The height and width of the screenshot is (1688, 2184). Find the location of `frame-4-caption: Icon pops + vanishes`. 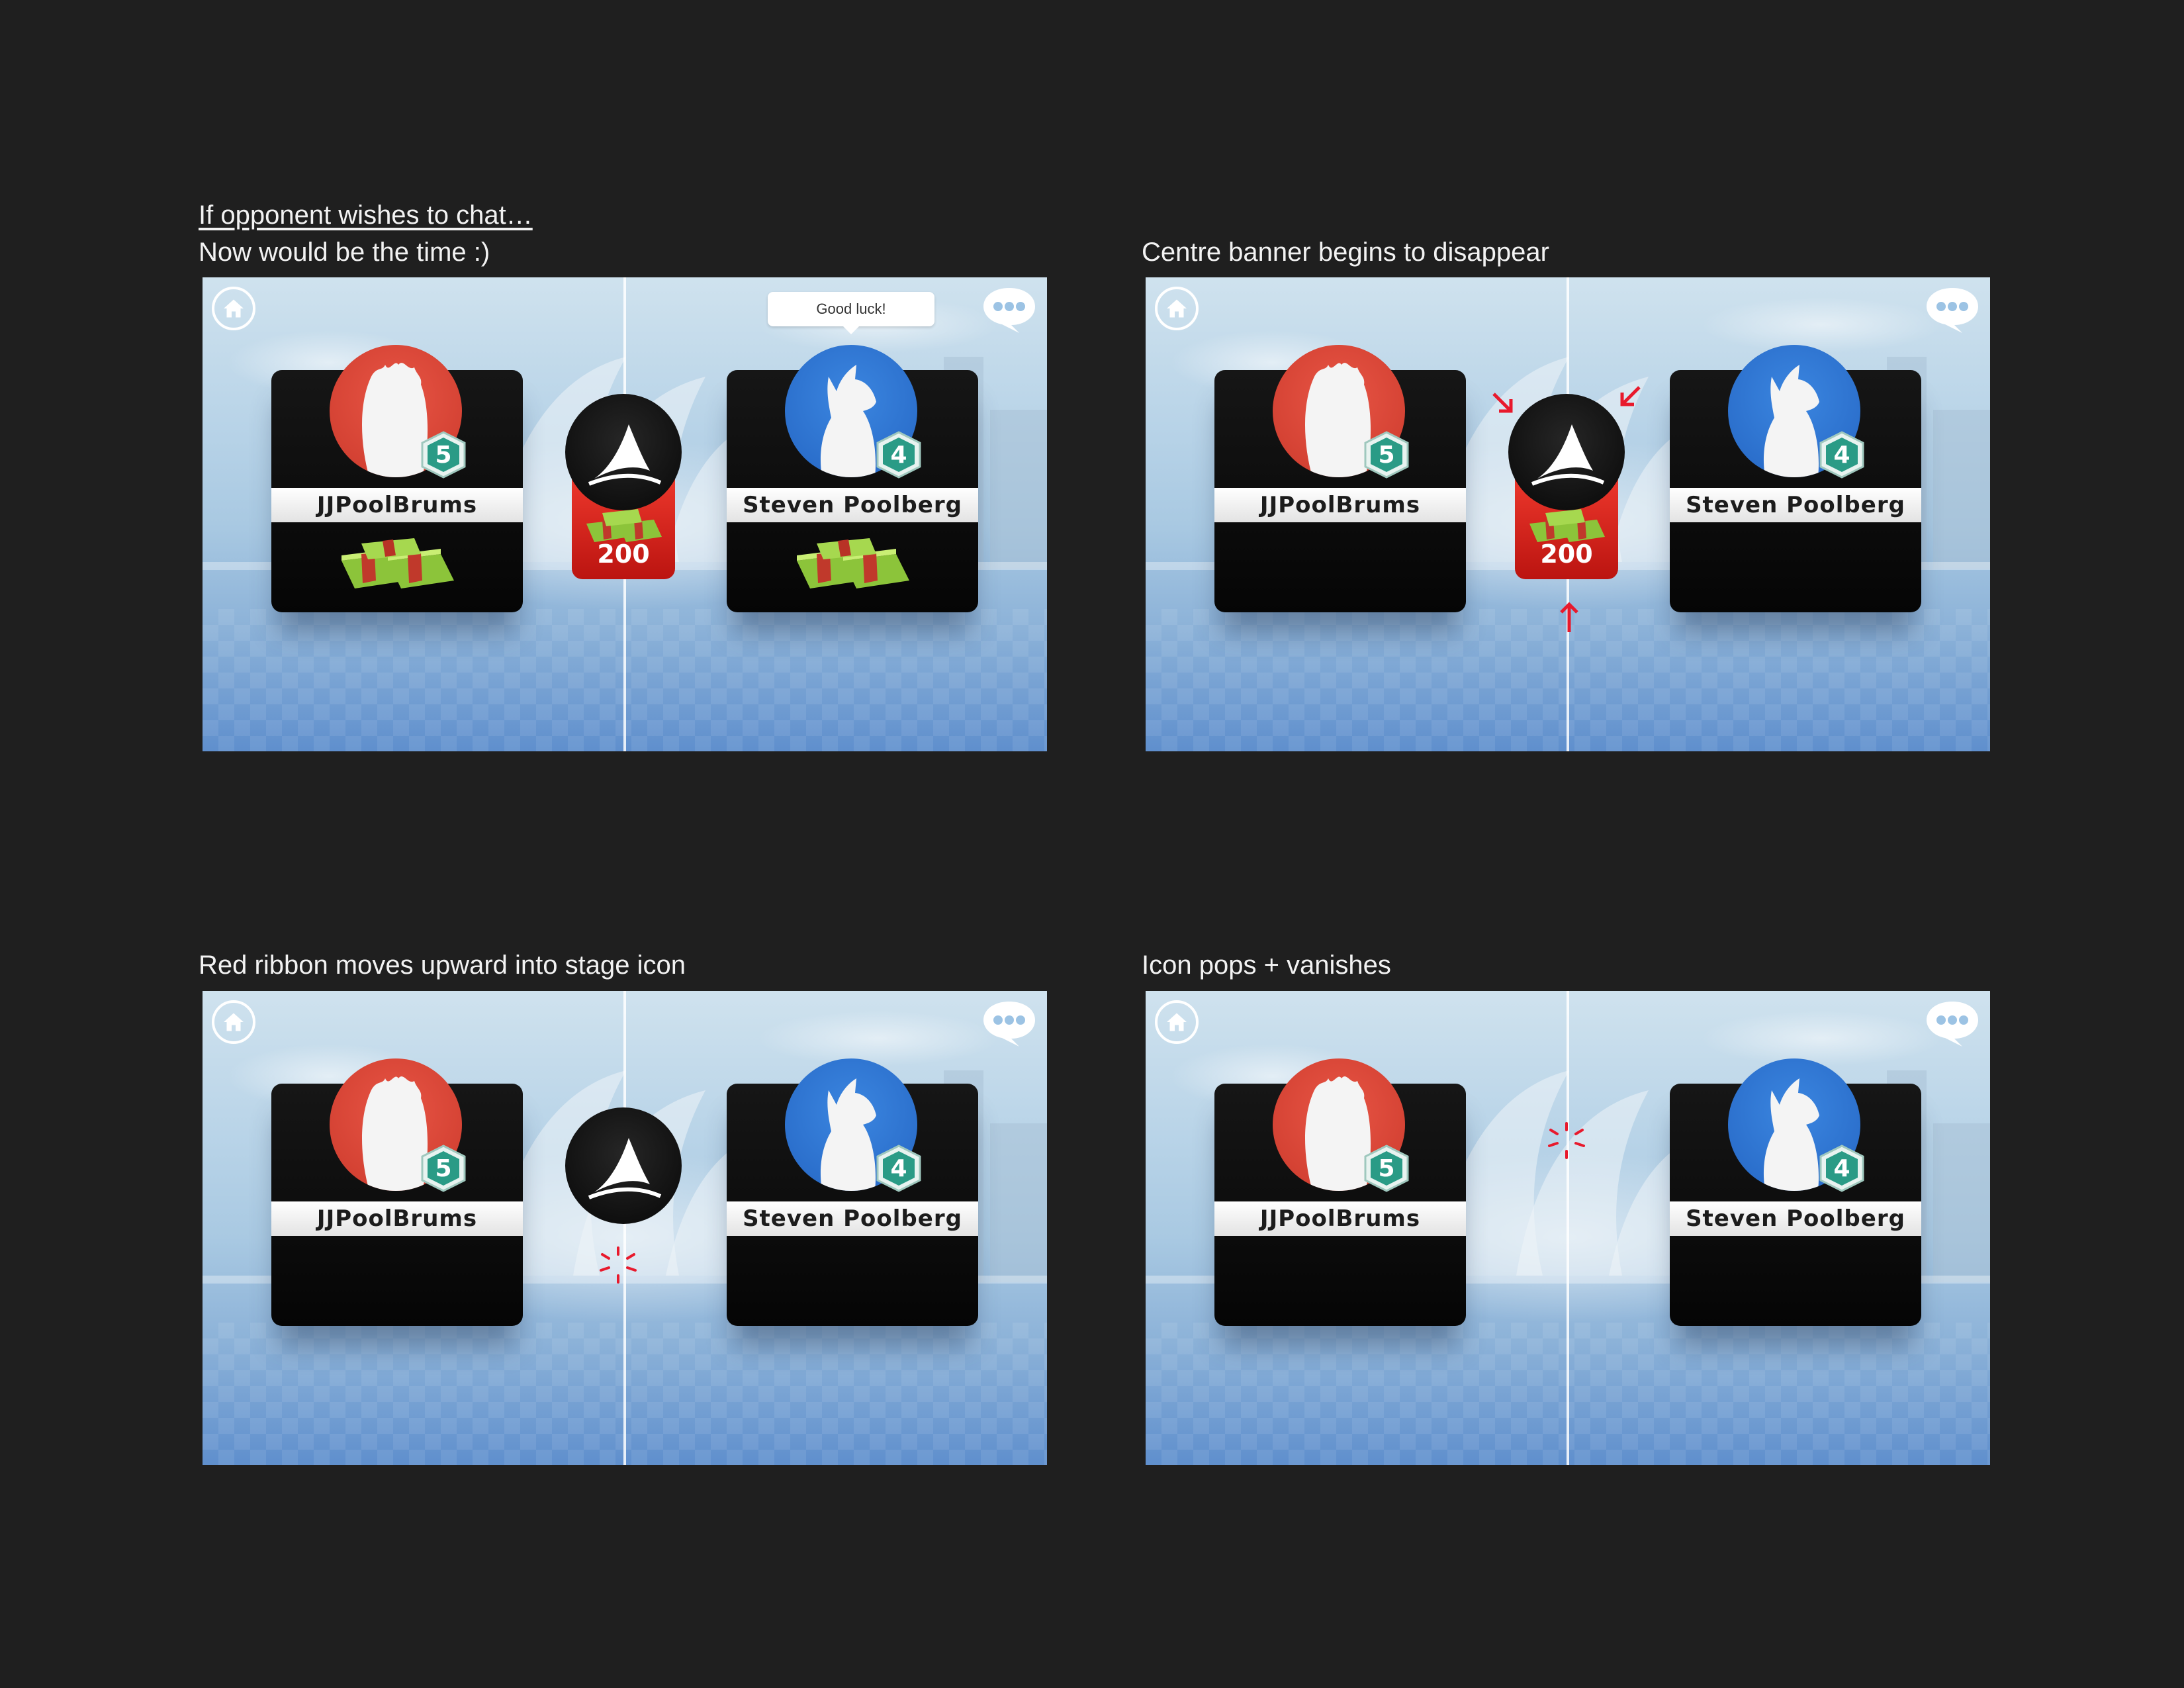

frame-4-caption: Icon pops + vanishes is located at coordinates (1267, 965).